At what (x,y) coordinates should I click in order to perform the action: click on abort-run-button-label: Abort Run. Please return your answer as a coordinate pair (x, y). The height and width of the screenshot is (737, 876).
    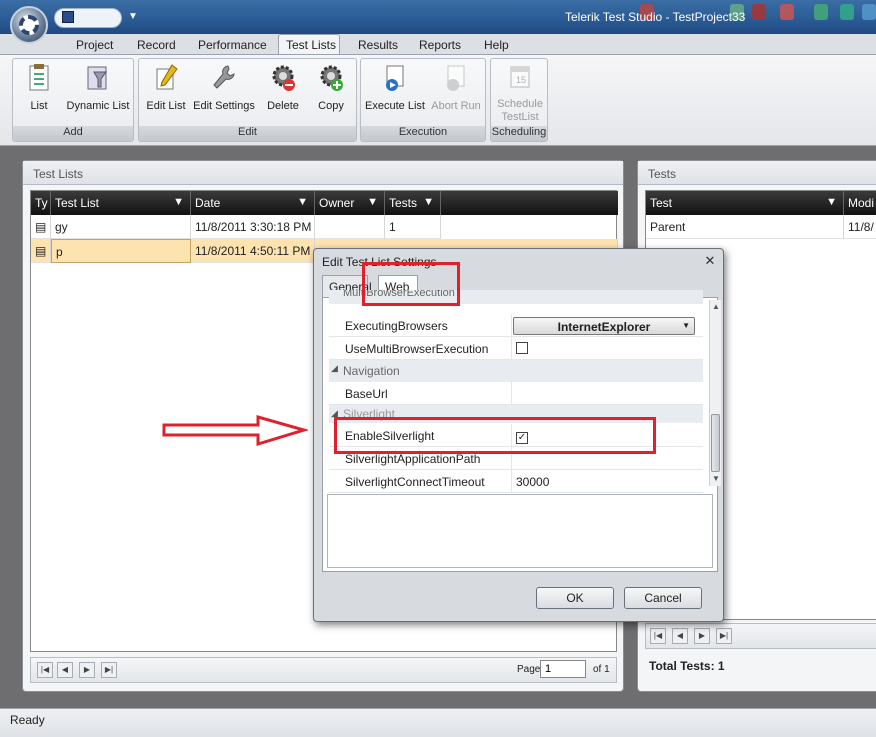
    Looking at the image, I should click on (456, 106).